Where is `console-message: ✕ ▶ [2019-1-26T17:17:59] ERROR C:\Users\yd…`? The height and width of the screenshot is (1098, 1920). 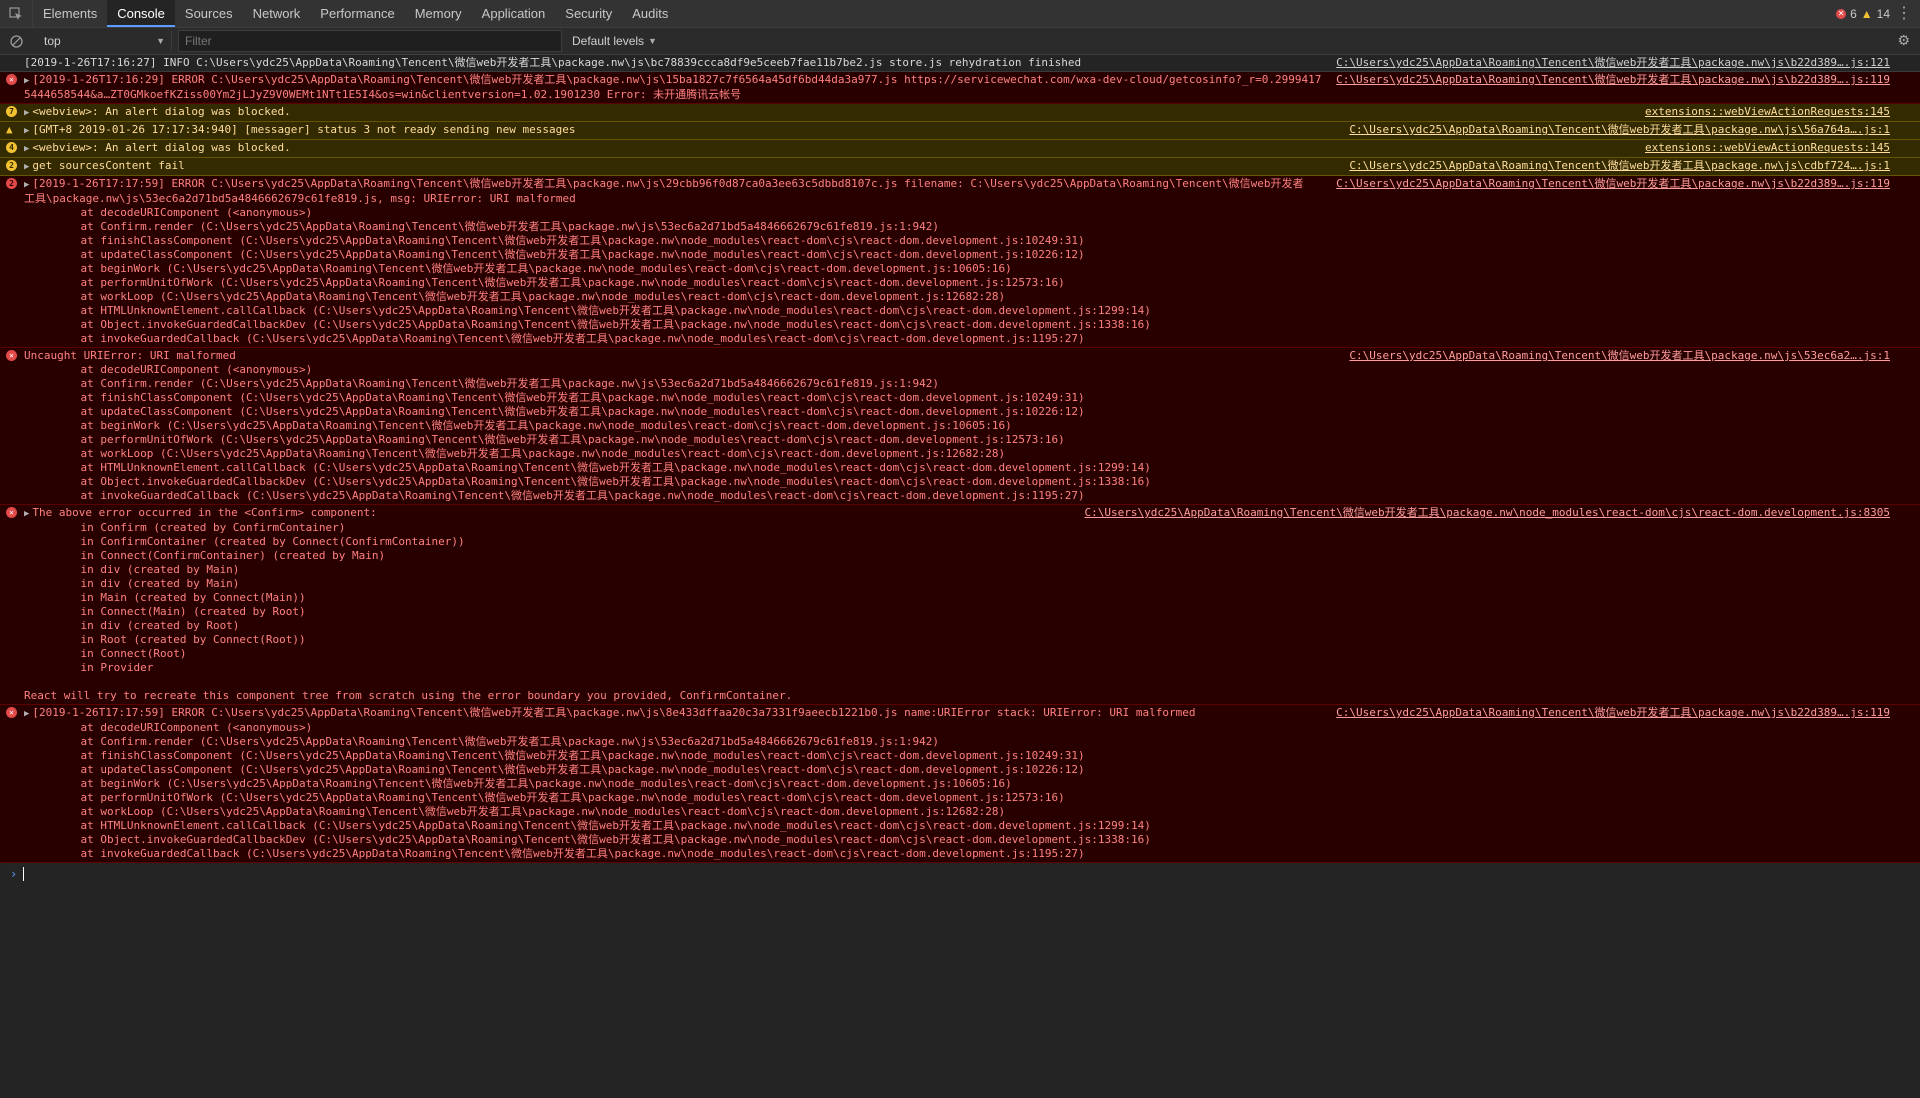
console-message: ✕ ▶ [2019-1-26T17:17:59] ERROR C:\Users\yd… is located at coordinates (960, 784).